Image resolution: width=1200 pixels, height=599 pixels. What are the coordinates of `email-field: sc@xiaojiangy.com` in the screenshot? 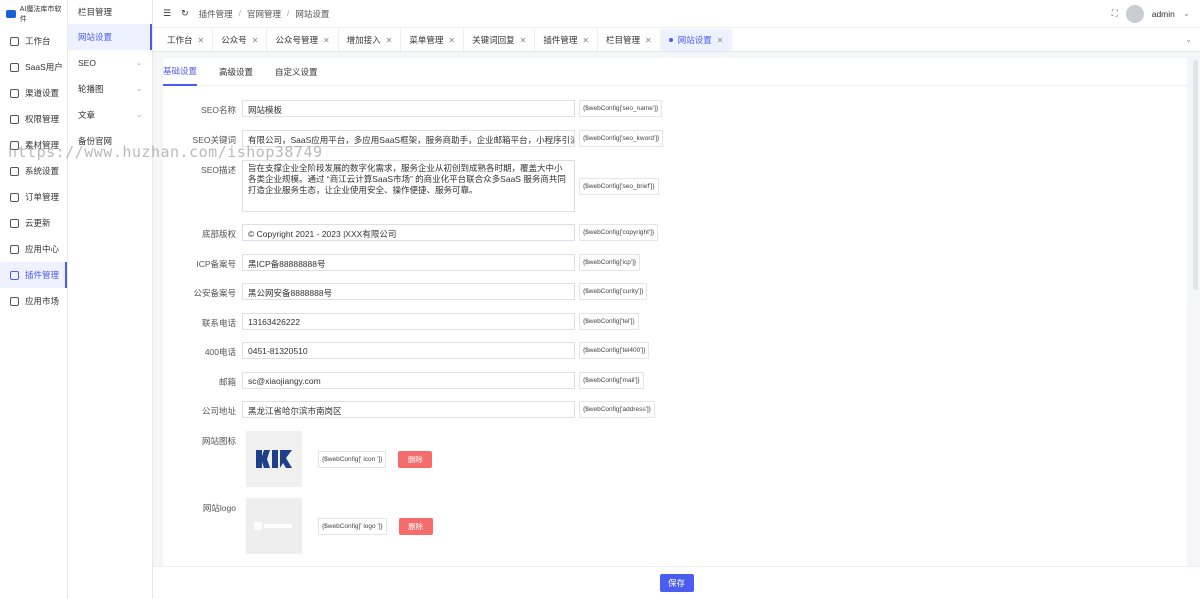 It's located at (408, 380).